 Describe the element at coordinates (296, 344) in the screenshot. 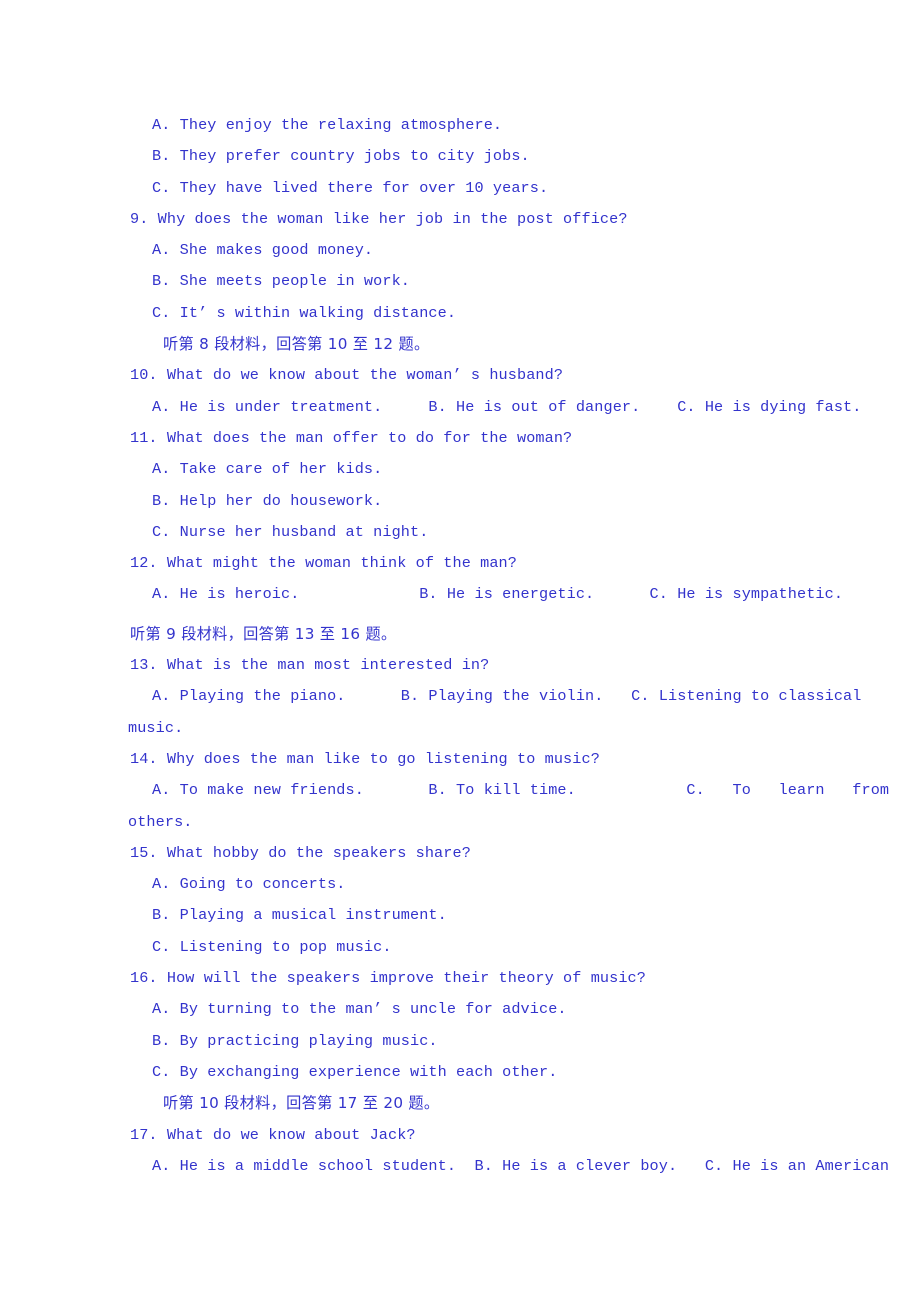

I see `instruction-line: 听第 8 段材料，回答第 10 至 12 题。` at that location.